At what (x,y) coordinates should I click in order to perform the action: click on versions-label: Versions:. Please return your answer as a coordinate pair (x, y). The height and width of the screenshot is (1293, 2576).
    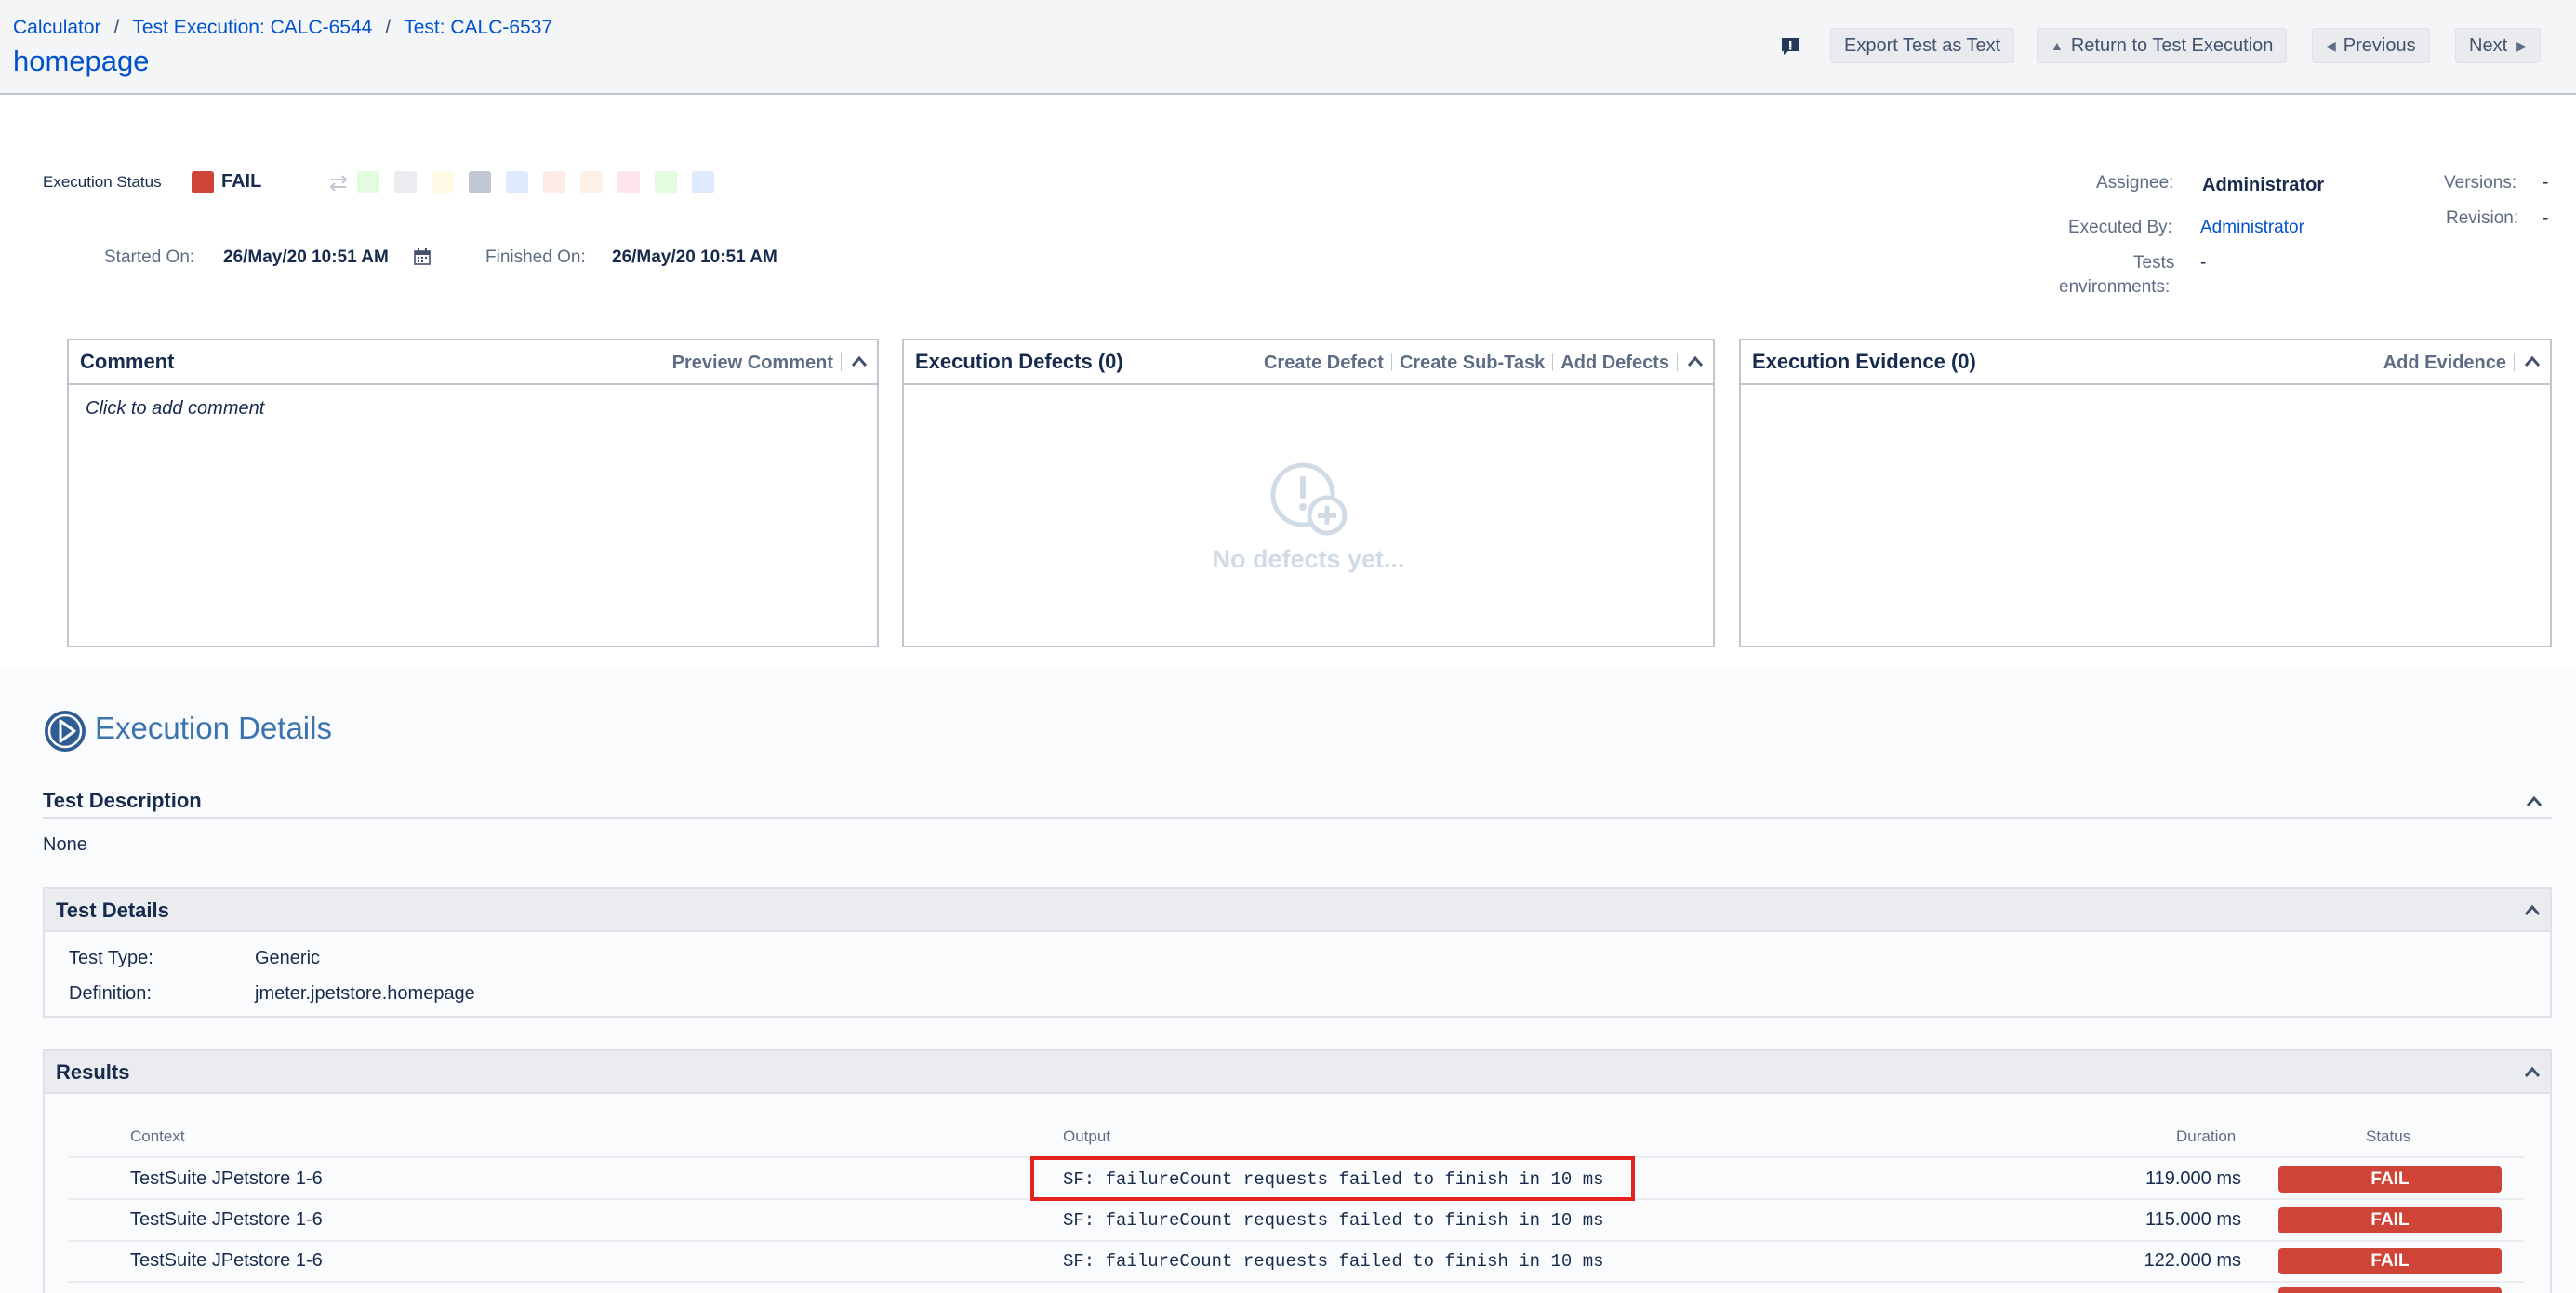
    Looking at the image, I should click on (2480, 183).